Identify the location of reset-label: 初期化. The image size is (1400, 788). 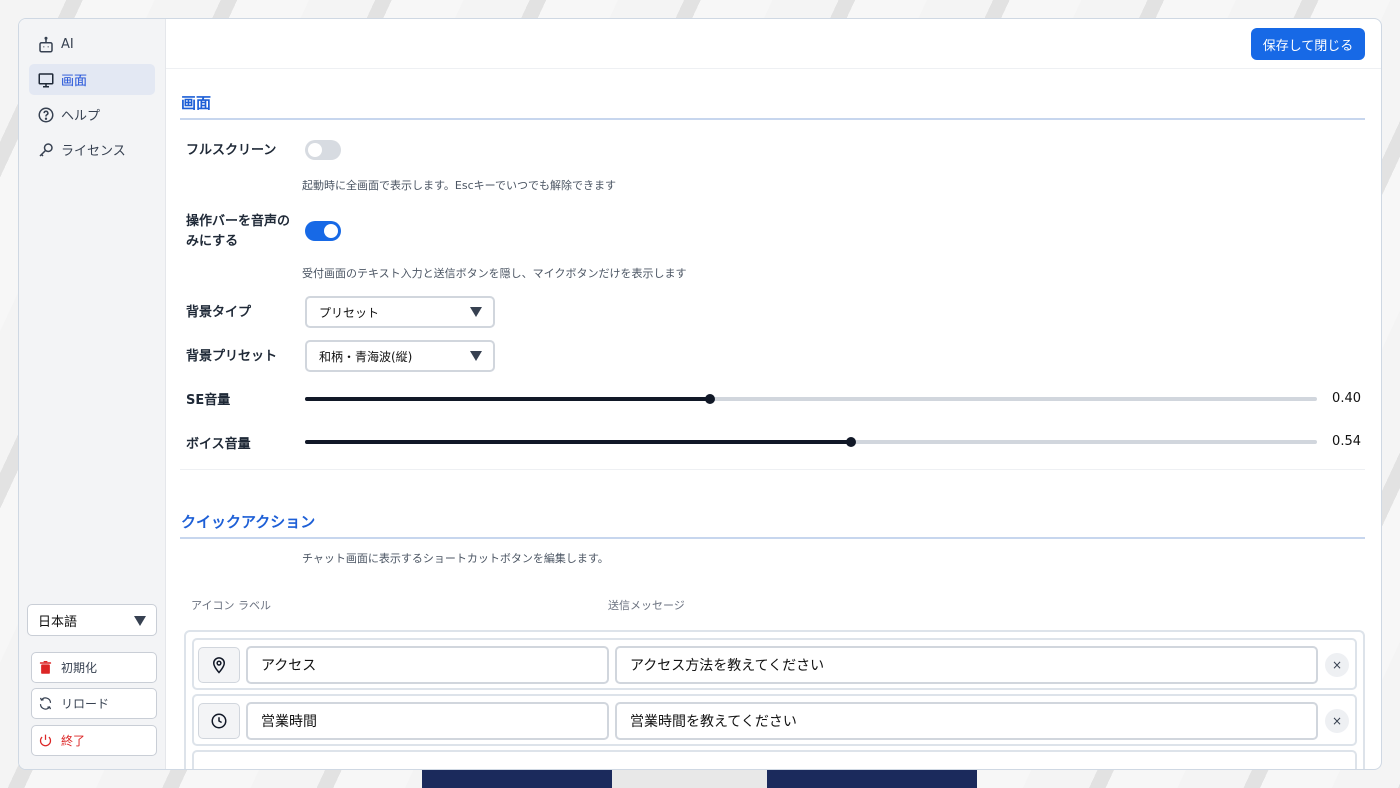
(79, 668).